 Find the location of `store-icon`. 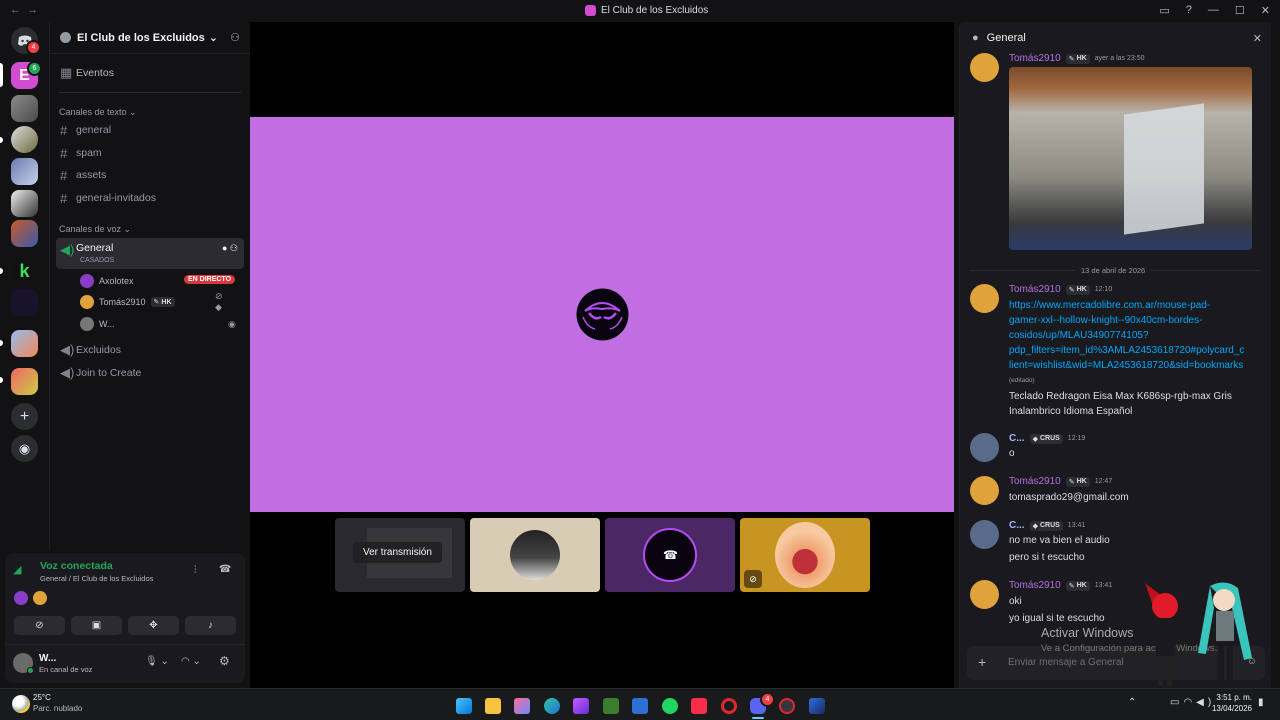

store-icon is located at coordinates (640, 706).